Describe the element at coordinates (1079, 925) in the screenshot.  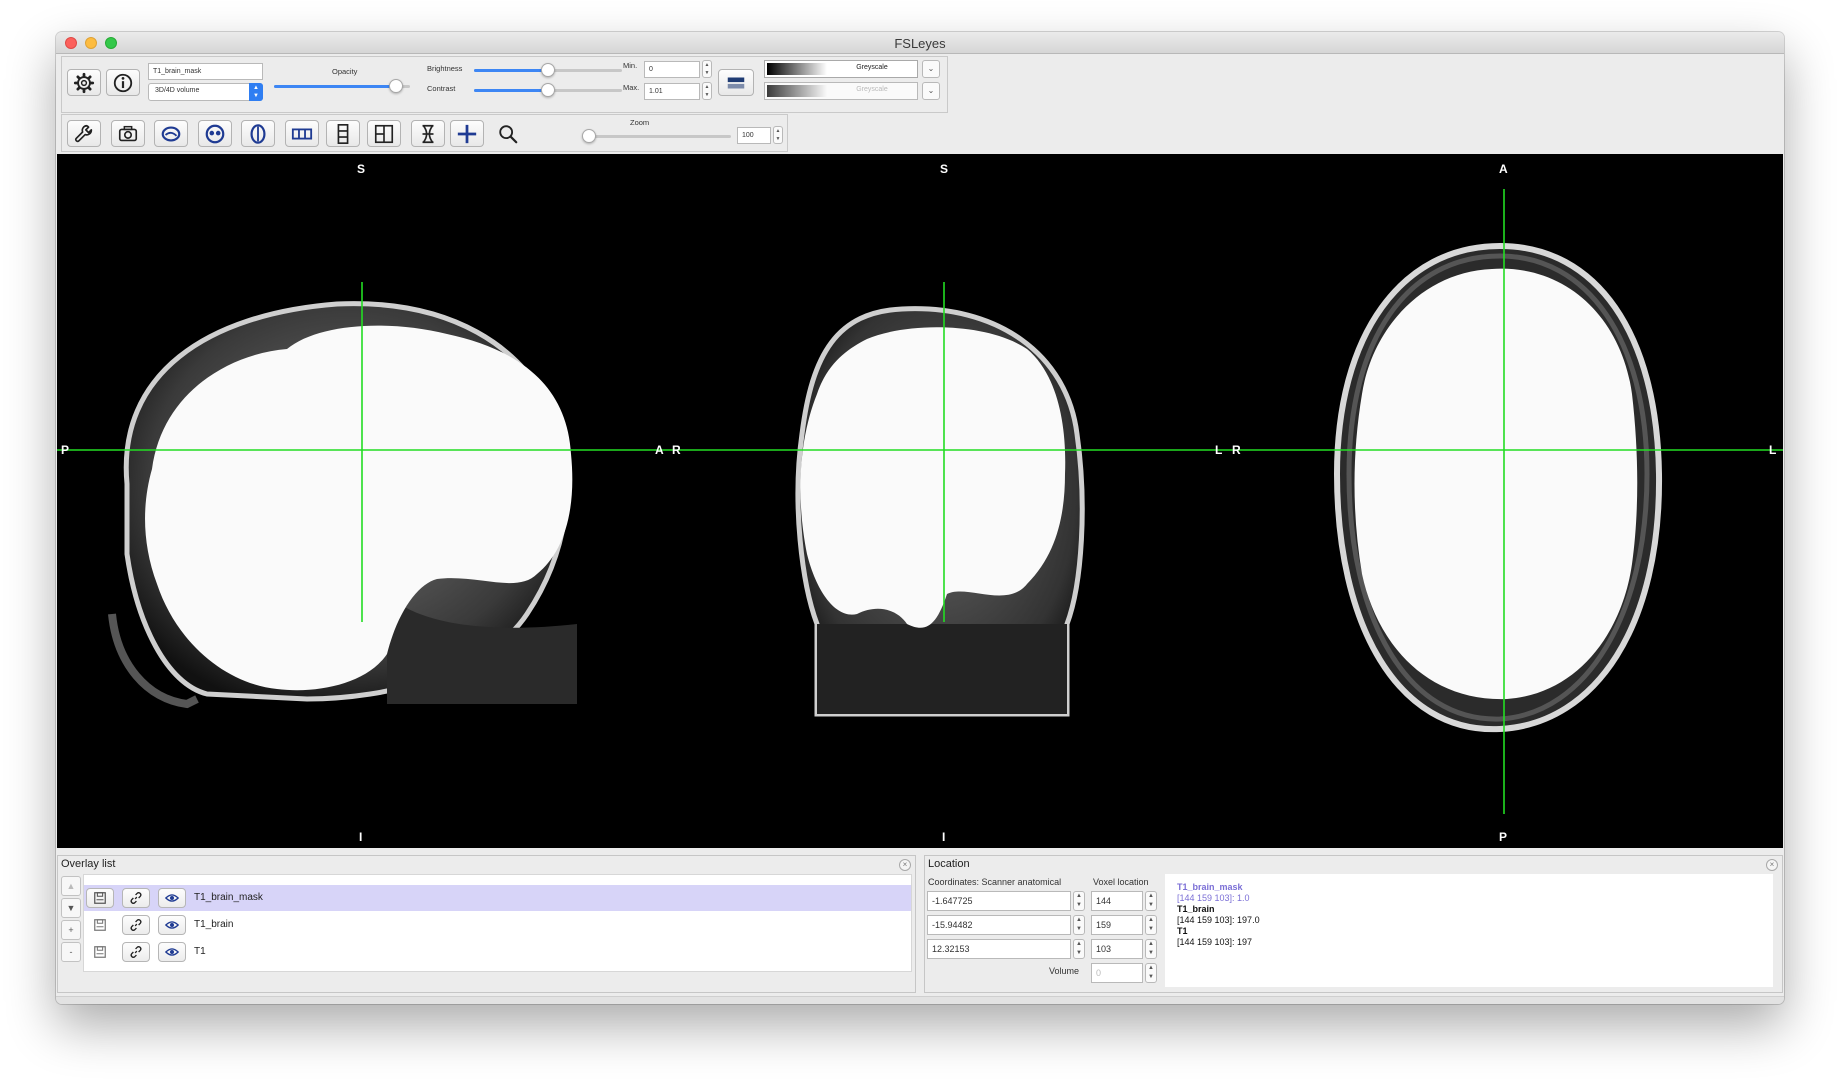
I see `world-y-stepper: ▲ ▼` at that location.